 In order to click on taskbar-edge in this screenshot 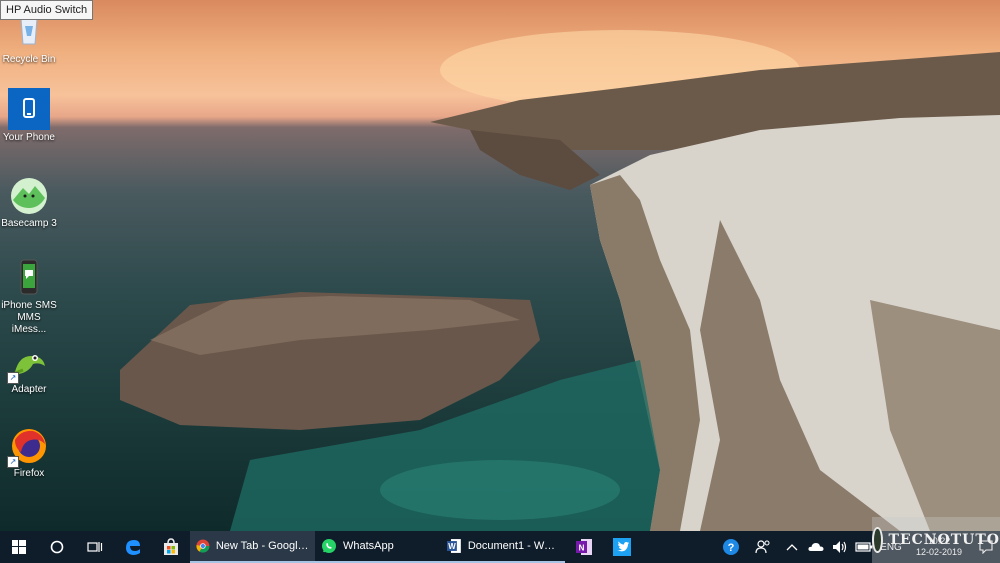, I will do `click(133, 547)`.